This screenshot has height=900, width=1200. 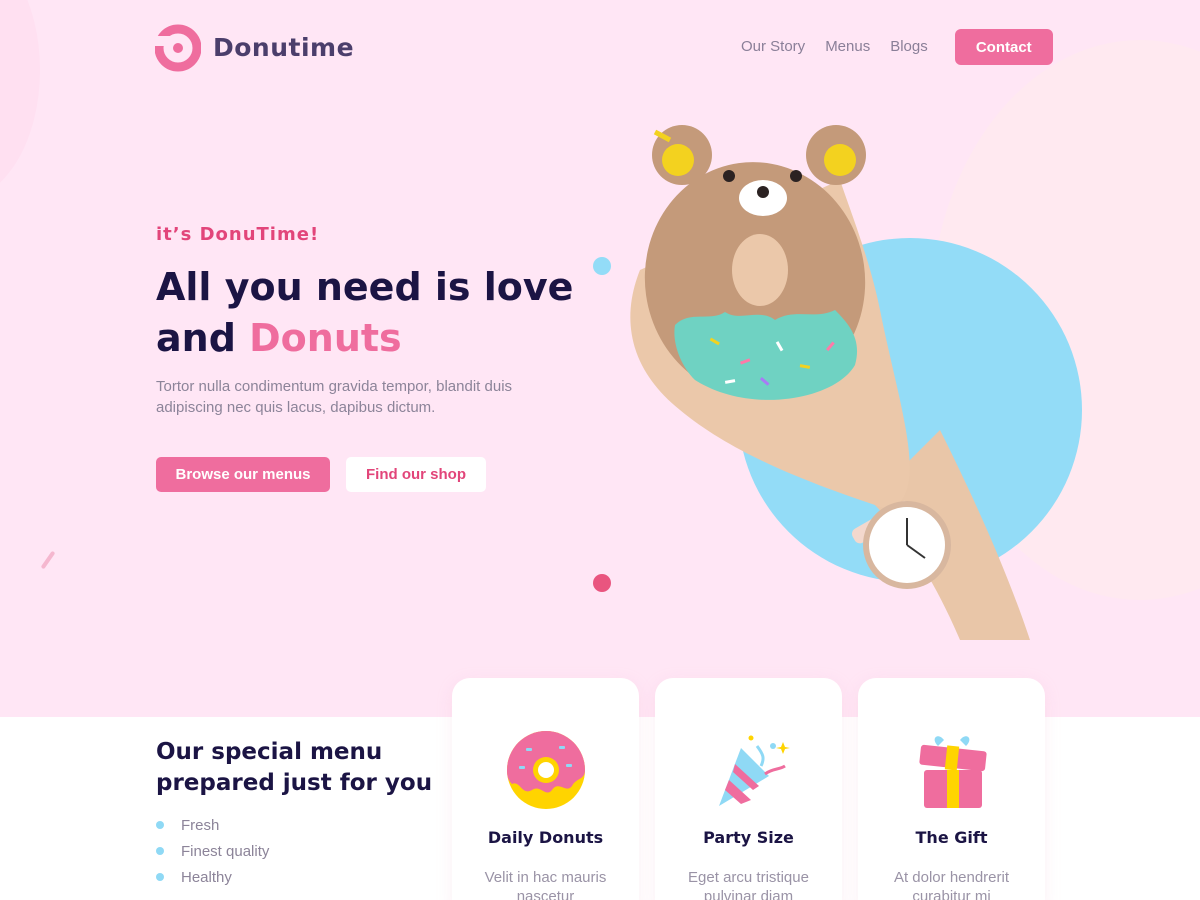 I want to click on hero-headline: All you need is love and Donuts, so click(x=366, y=313).